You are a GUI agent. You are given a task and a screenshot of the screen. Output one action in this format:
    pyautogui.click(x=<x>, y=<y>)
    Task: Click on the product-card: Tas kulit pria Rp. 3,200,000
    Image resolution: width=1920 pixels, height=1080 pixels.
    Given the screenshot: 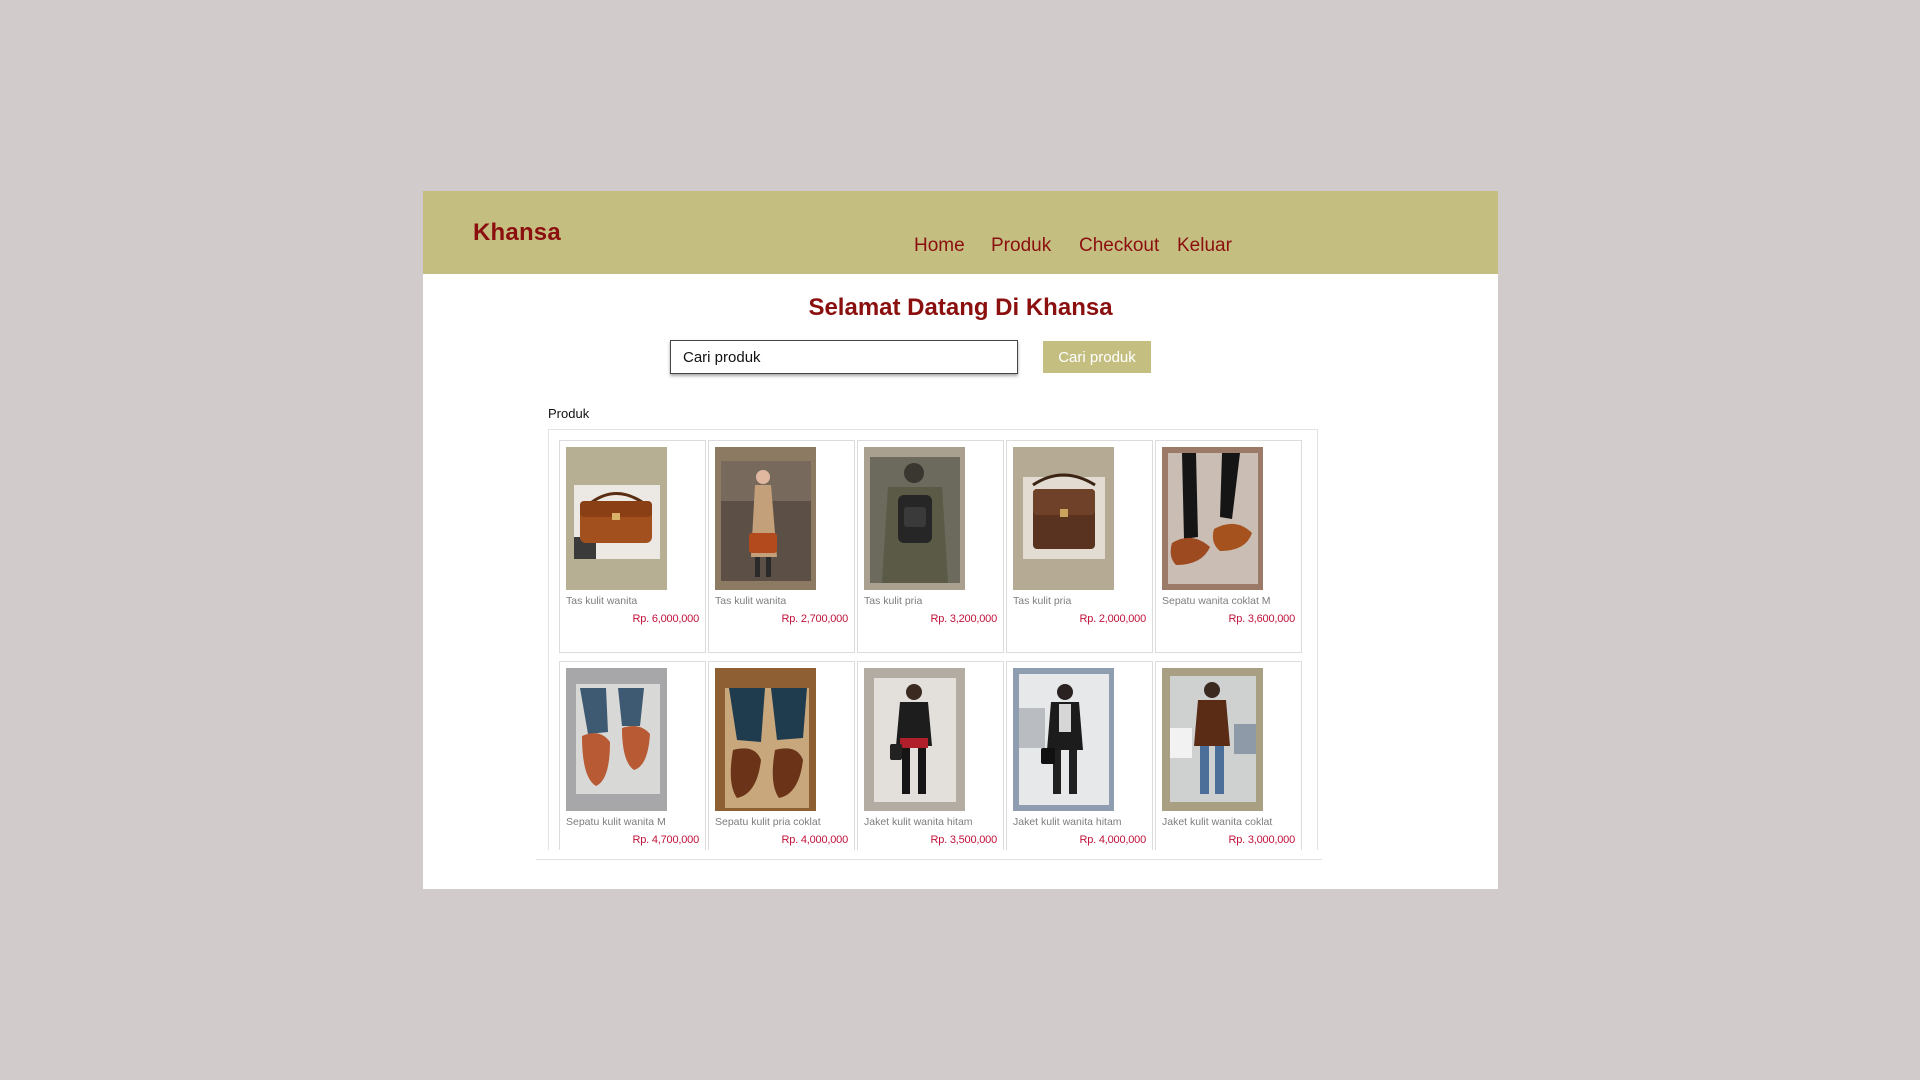 What is the action you would take?
    pyautogui.click(x=930, y=546)
    